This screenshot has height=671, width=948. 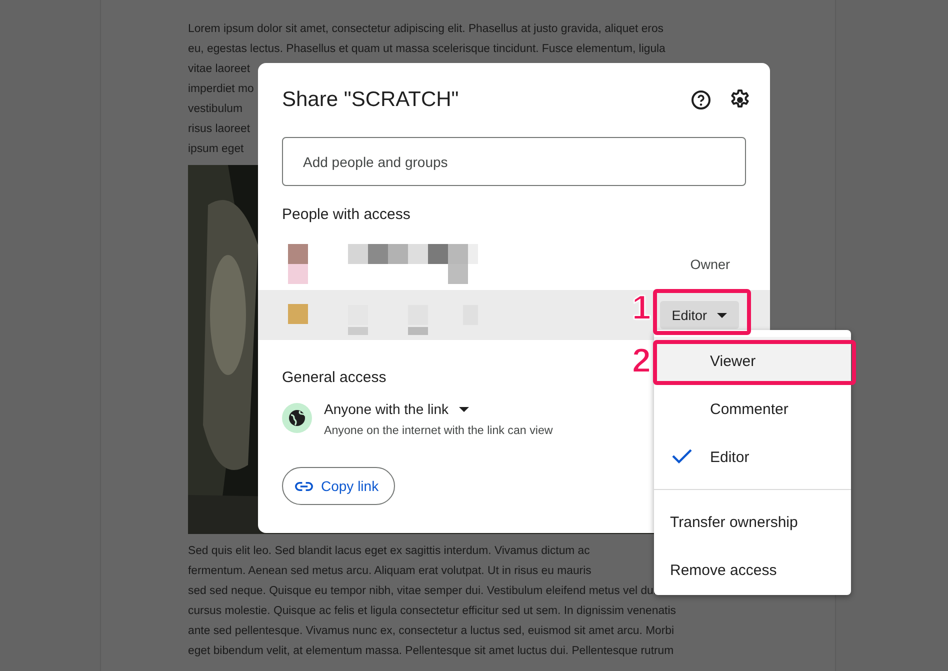 I want to click on access-description: Anyone on the internet with the link can view, so click(x=438, y=430).